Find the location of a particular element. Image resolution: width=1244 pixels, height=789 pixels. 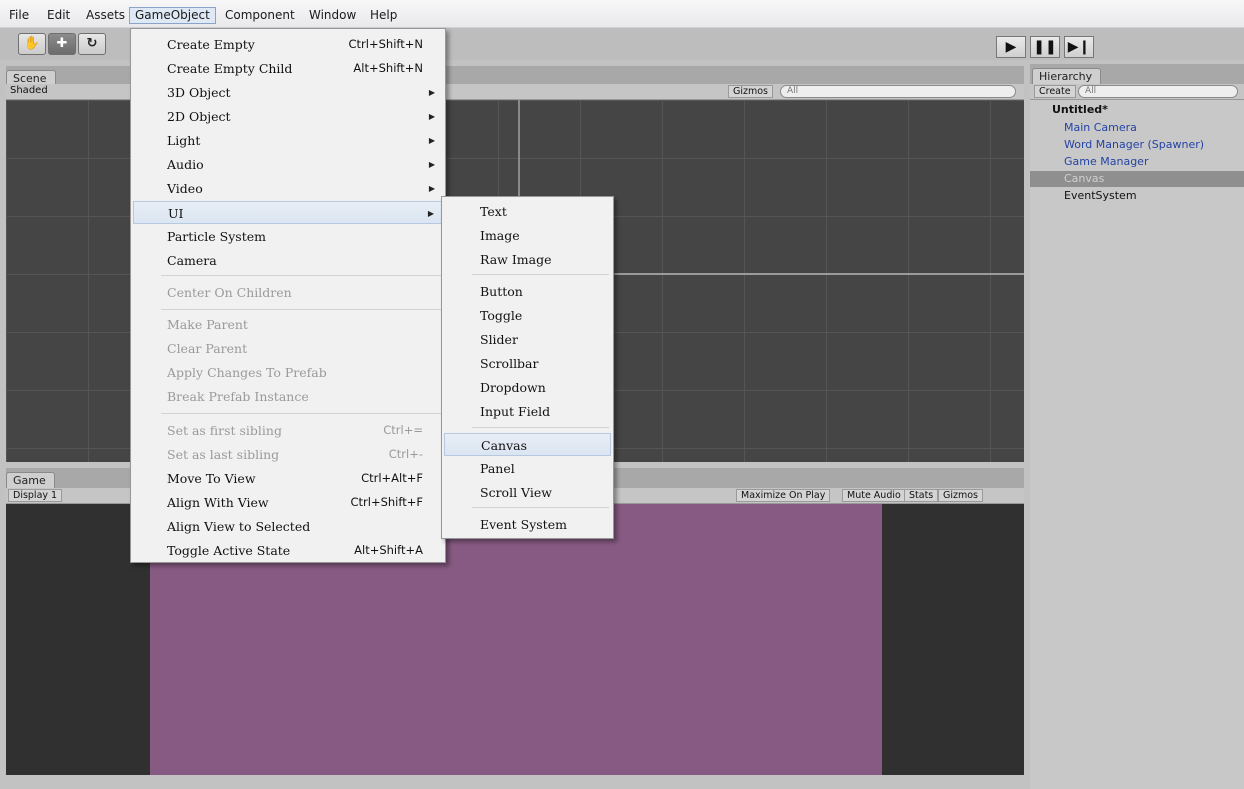

play-icon: ▶ is located at coordinates (1011, 47).